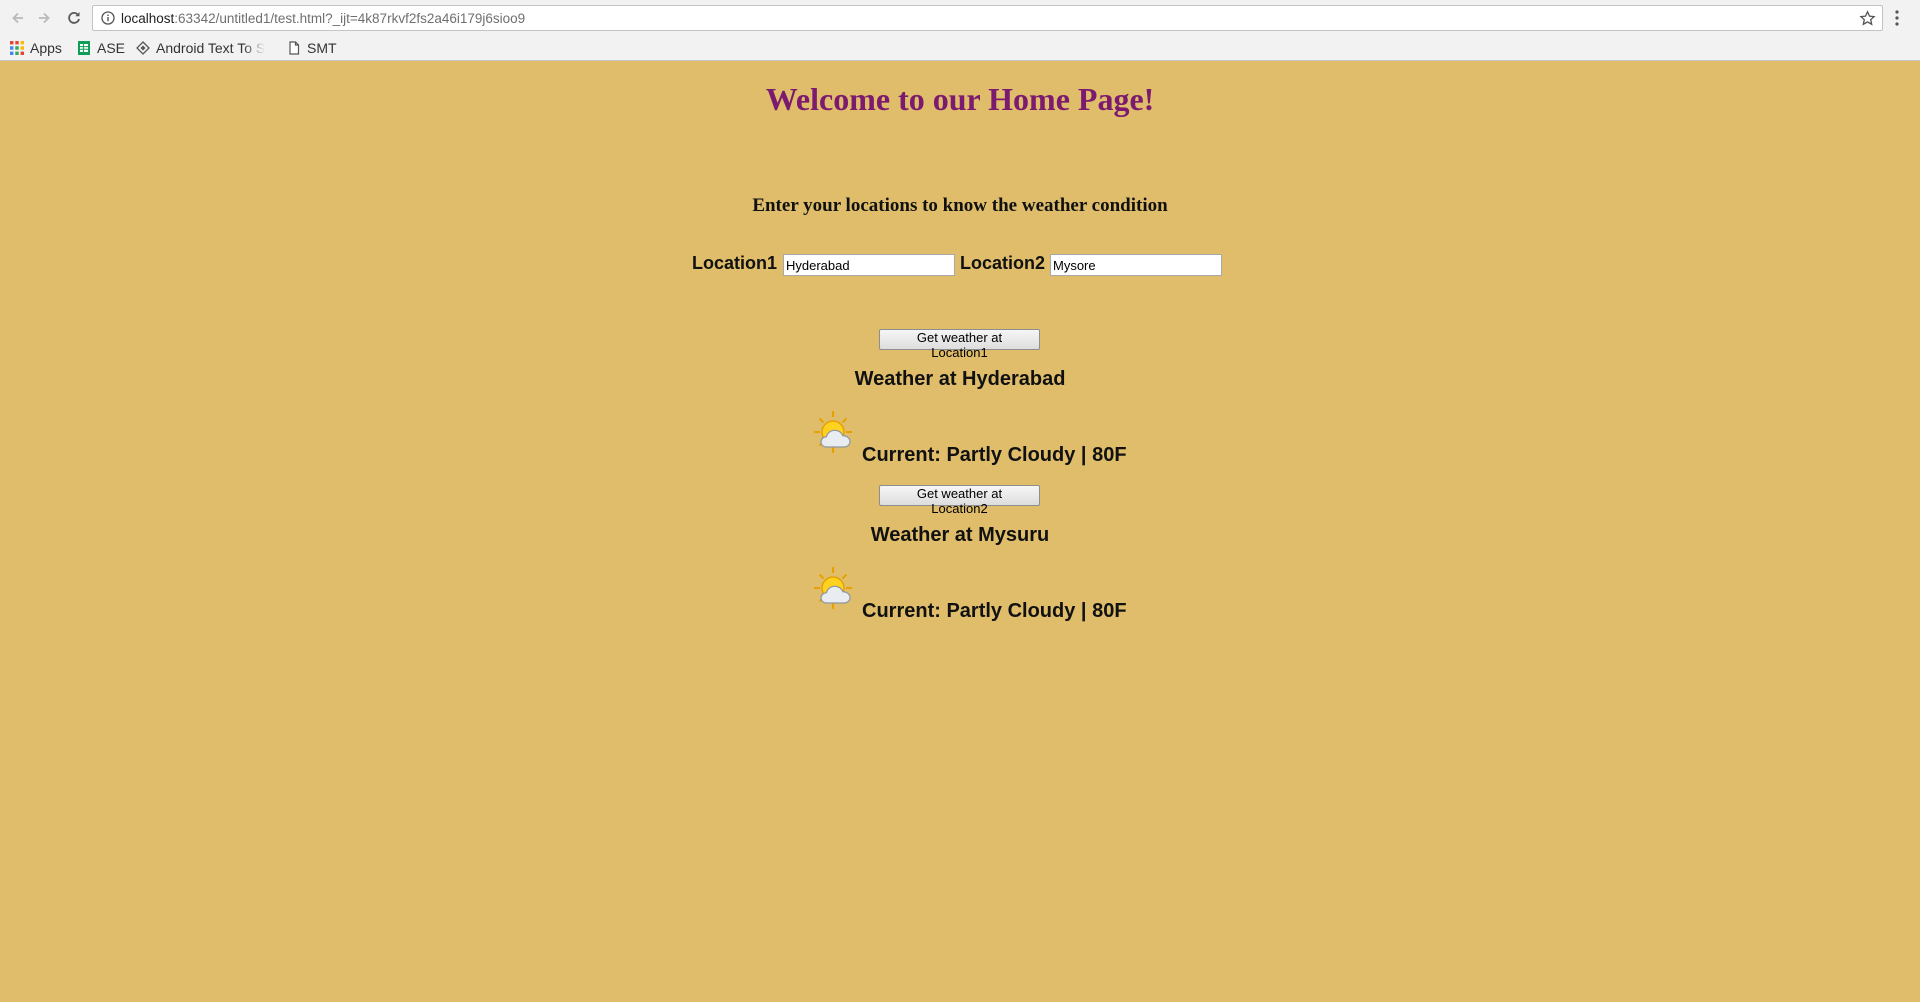 The height and width of the screenshot is (1002, 1920). What do you see at coordinates (1136, 265) in the screenshot?
I see `location2-input` at bounding box center [1136, 265].